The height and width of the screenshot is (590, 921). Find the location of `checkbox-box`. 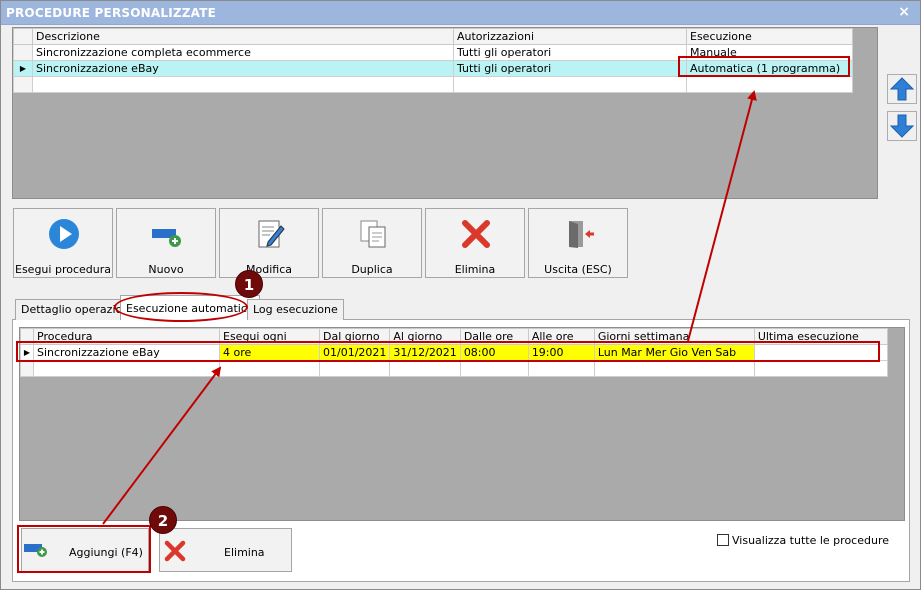

checkbox-box is located at coordinates (723, 540).